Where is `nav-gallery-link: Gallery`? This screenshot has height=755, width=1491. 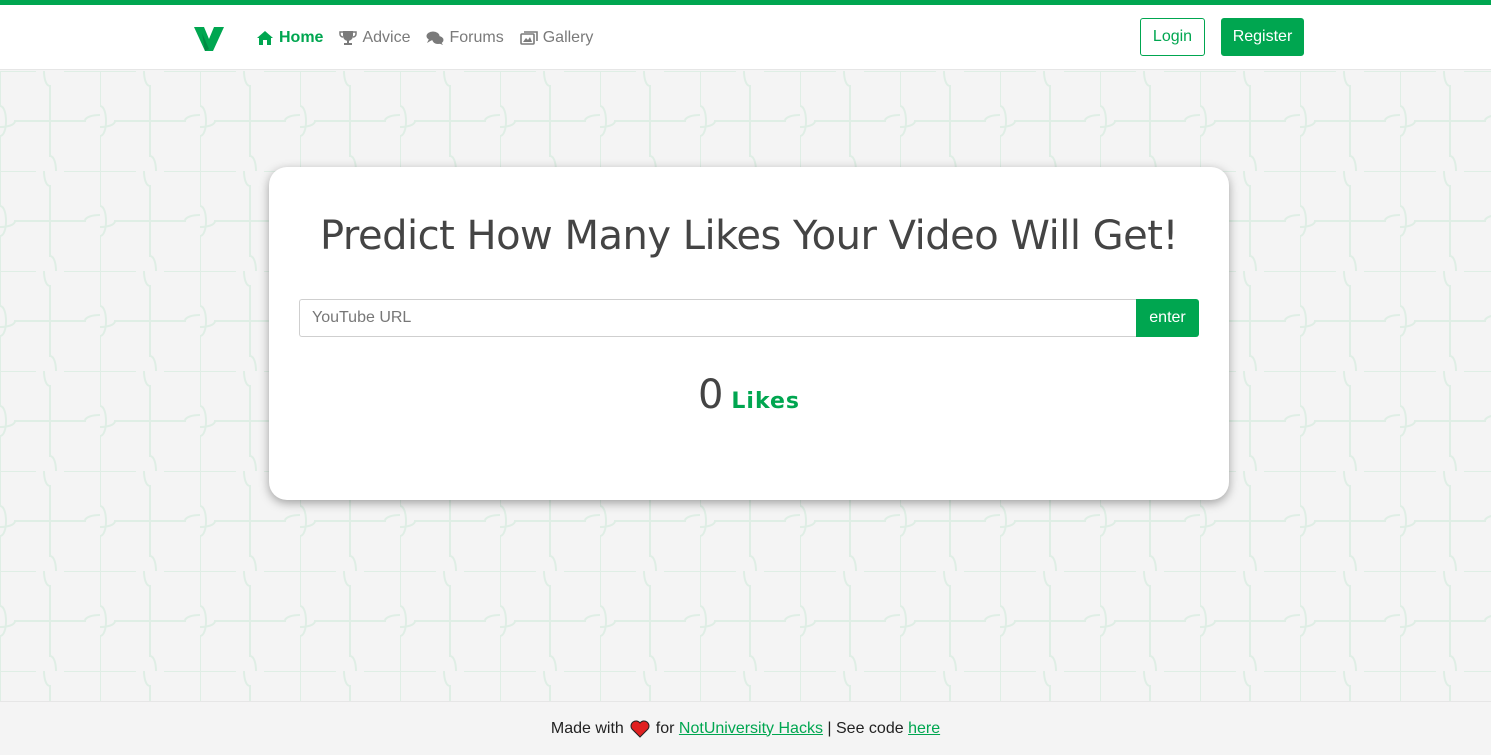 nav-gallery-link: Gallery is located at coordinates (556, 37).